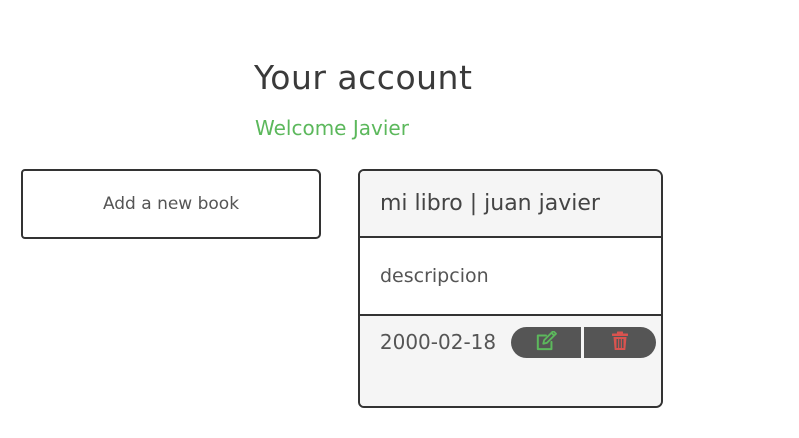 The height and width of the screenshot is (438, 799). I want to click on edit-book-button, so click(546, 342).